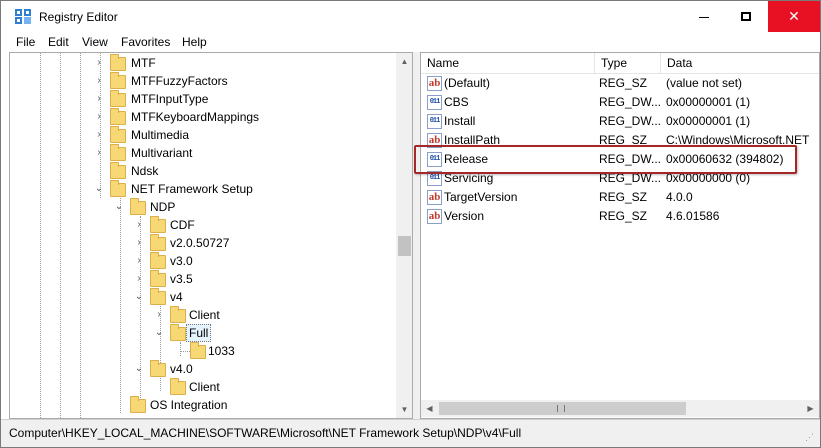 This screenshot has height=448, width=821. What do you see at coordinates (605, 159) in the screenshot?
I see `release-highlight-annotation` at bounding box center [605, 159].